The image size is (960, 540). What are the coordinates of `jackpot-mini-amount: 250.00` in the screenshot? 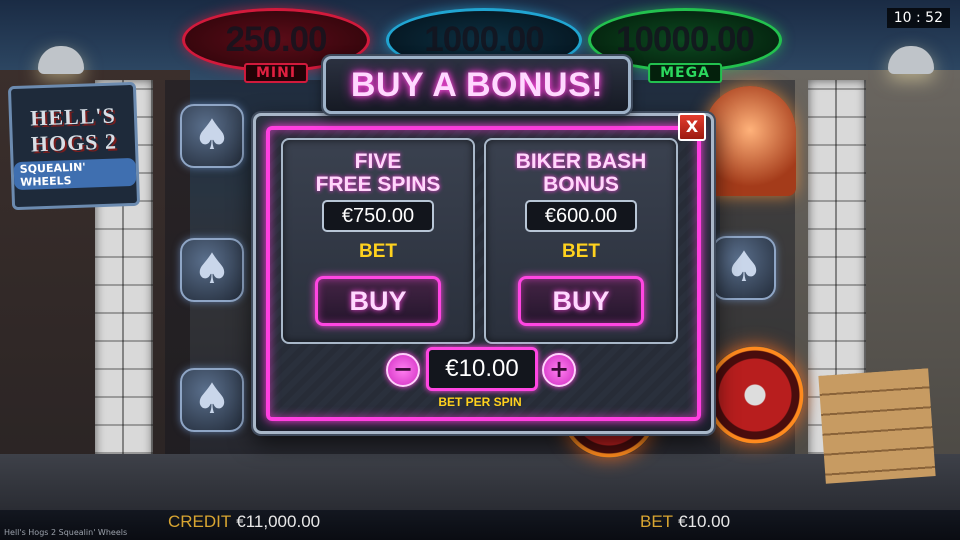 It's located at (276, 39).